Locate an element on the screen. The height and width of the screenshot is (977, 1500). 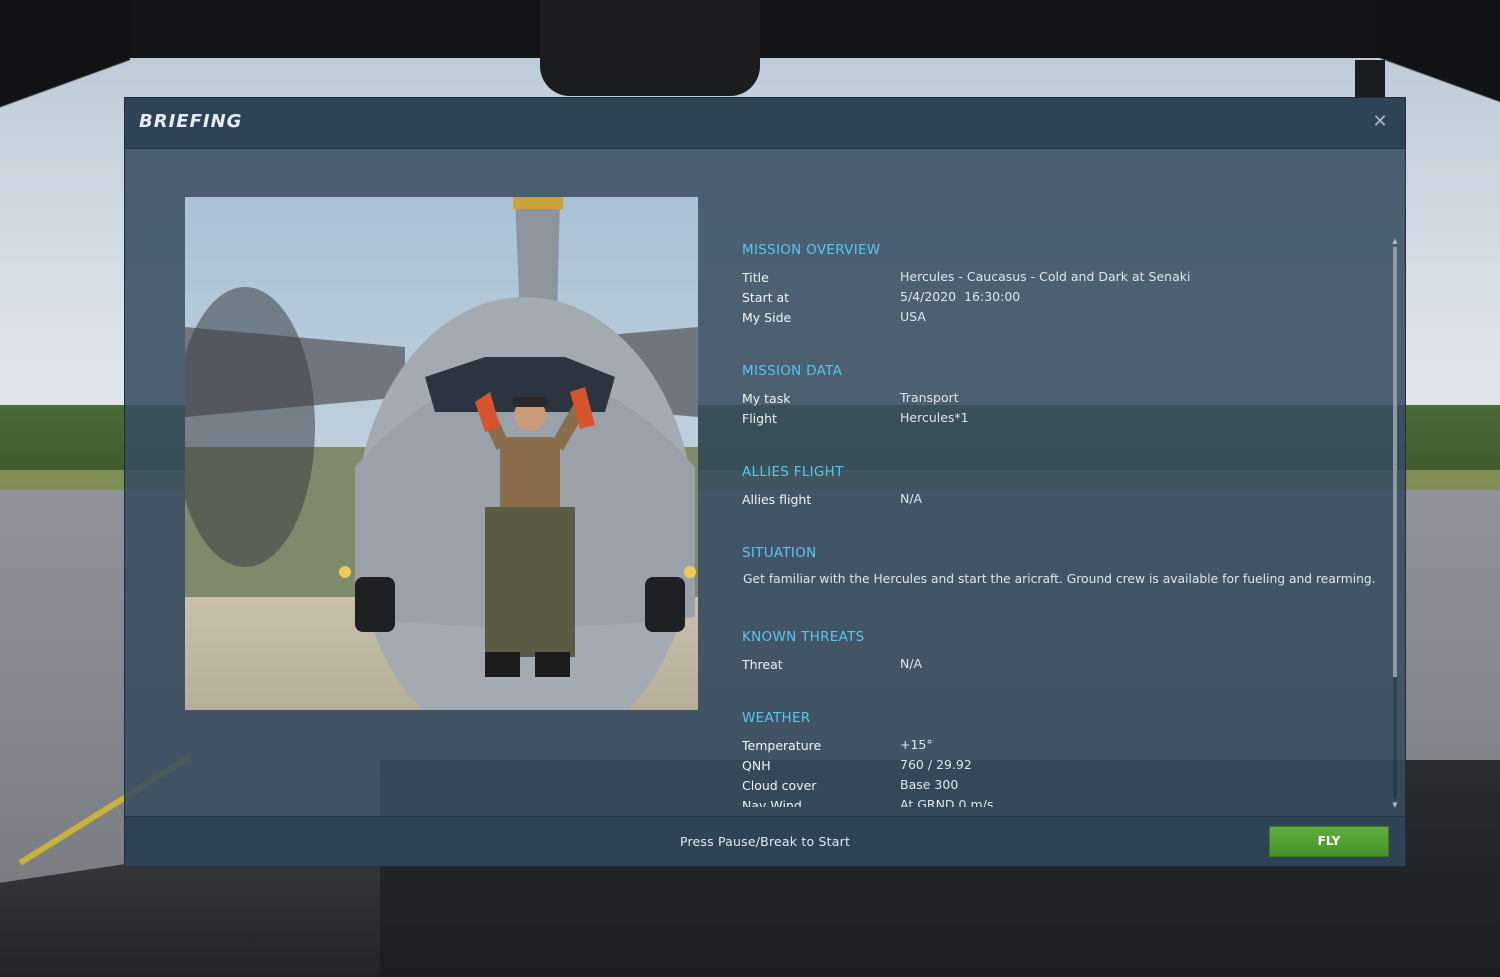
info-scrollbar: ▲ ▼ is located at coordinates (1395, 523).